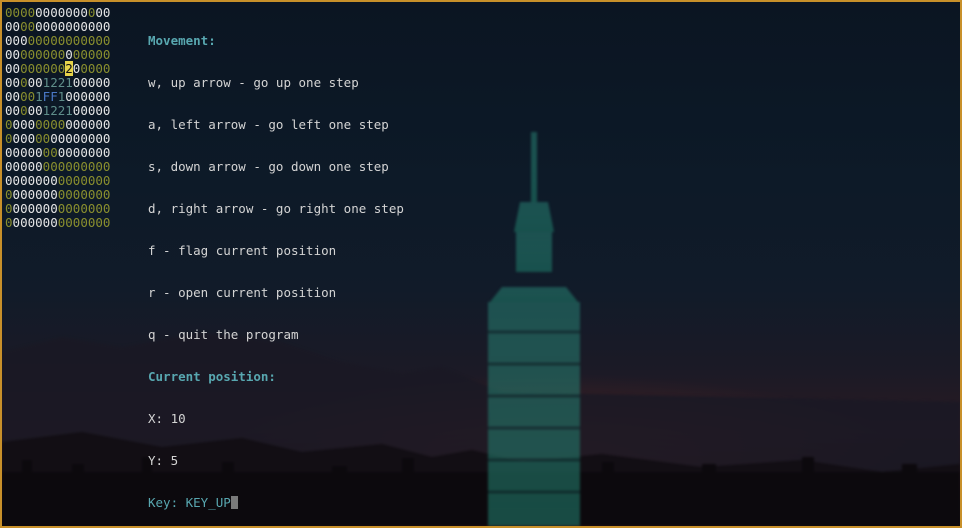  What do you see at coordinates (69, 82) in the screenshot?
I see `grid-cell: 1` at bounding box center [69, 82].